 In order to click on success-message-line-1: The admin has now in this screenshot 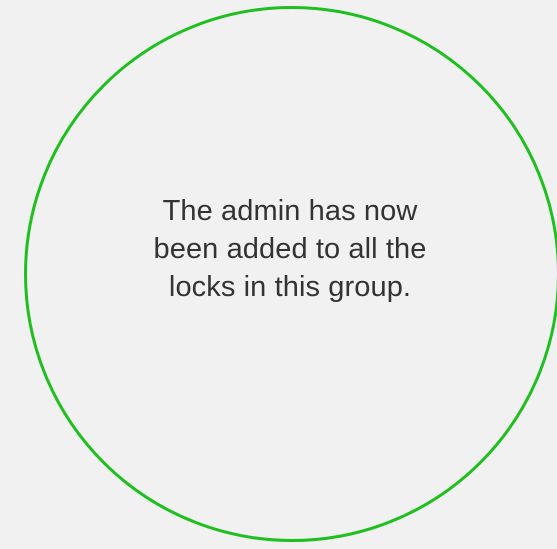, I will do `click(290, 211)`.